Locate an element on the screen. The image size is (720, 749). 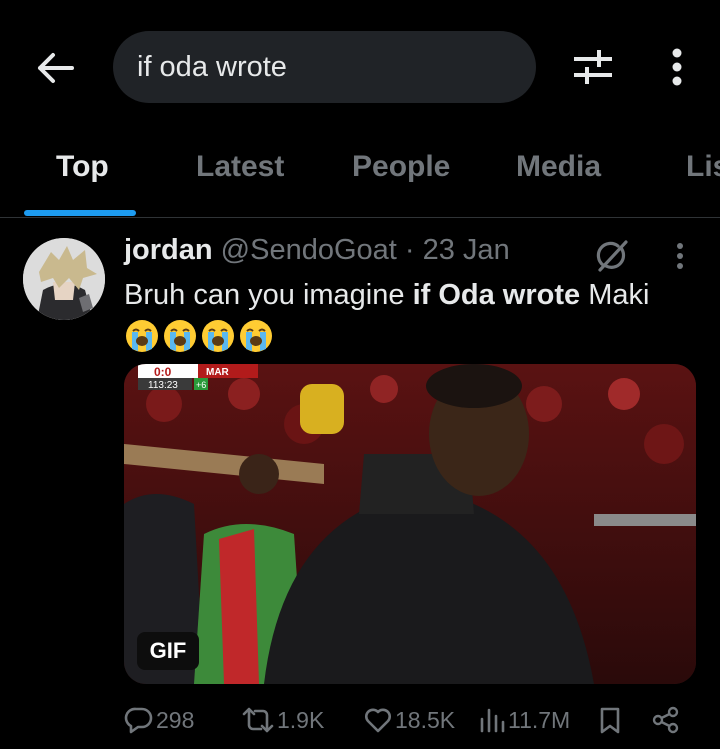
reply-button: 298 is located at coordinates (159, 720).